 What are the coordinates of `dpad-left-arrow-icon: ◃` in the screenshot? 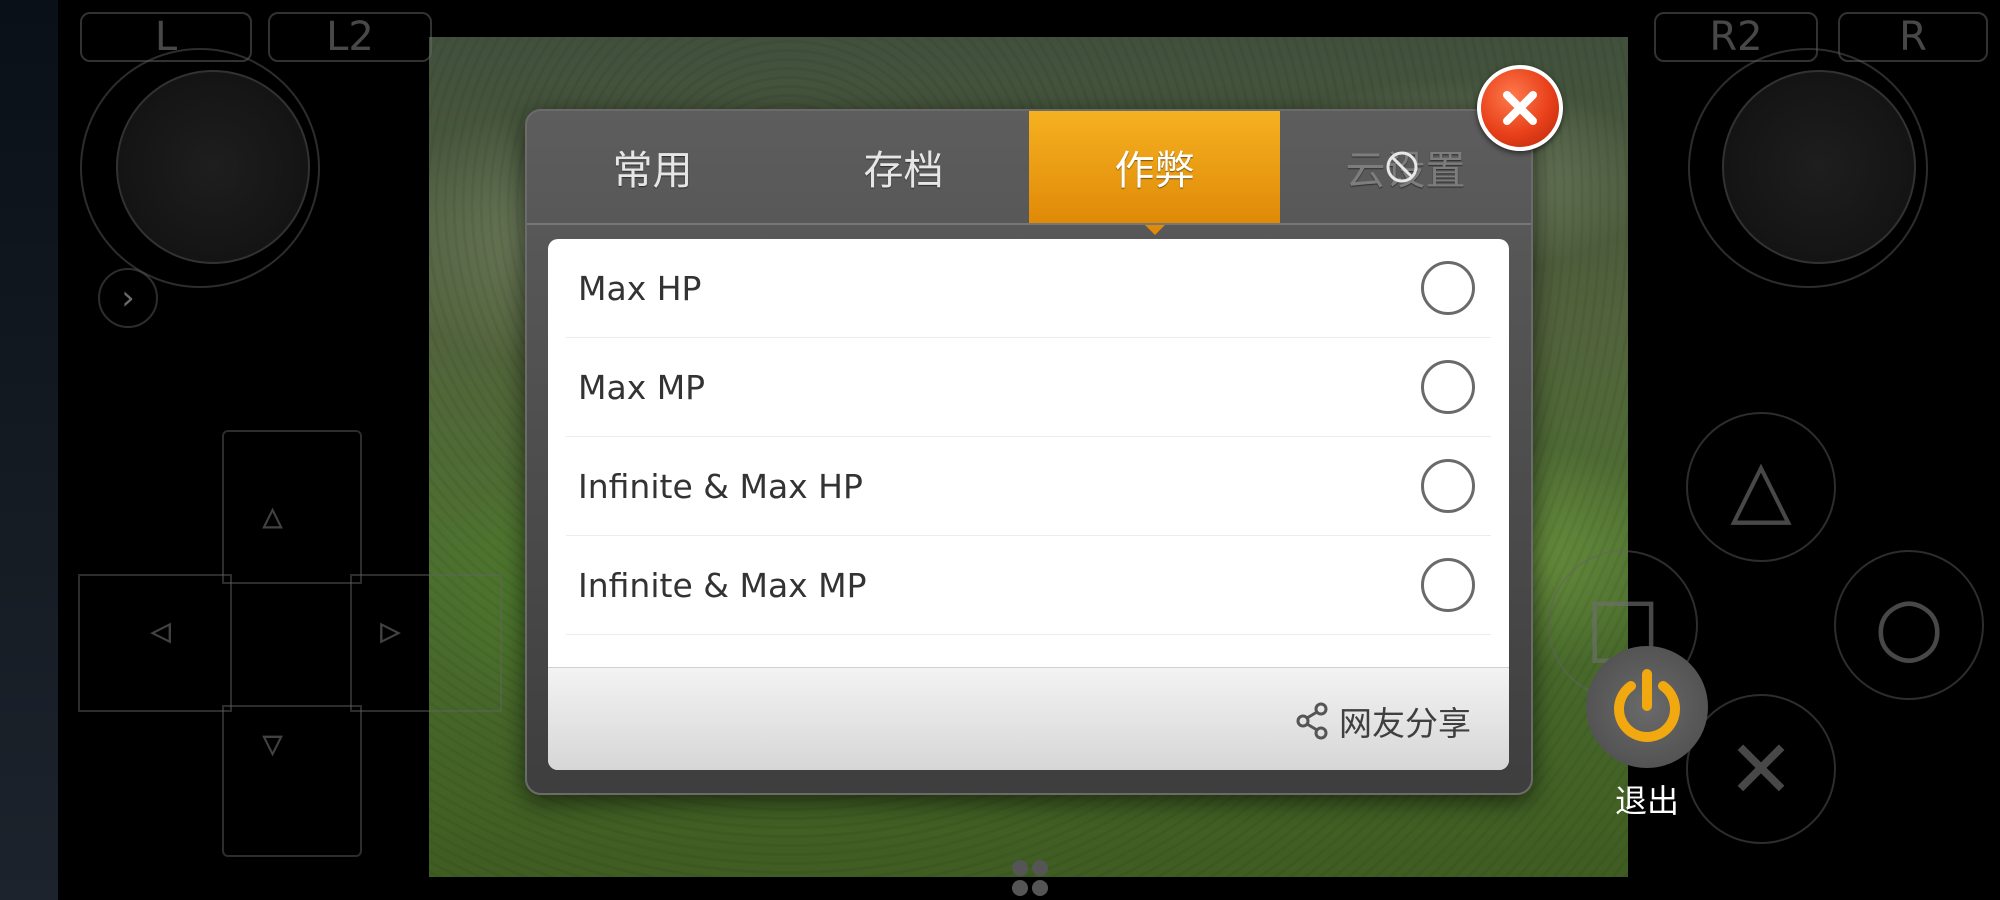 It's located at (161, 629).